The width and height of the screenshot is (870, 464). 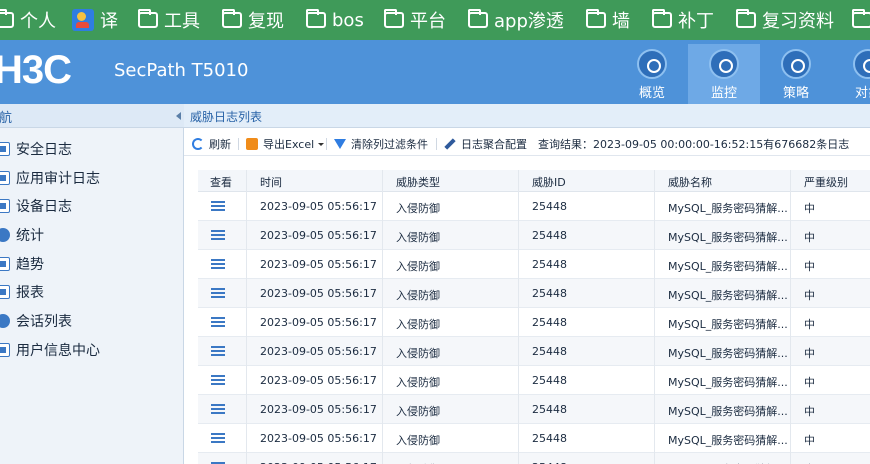 I want to click on nav-policy: 策略, so click(x=796, y=74).